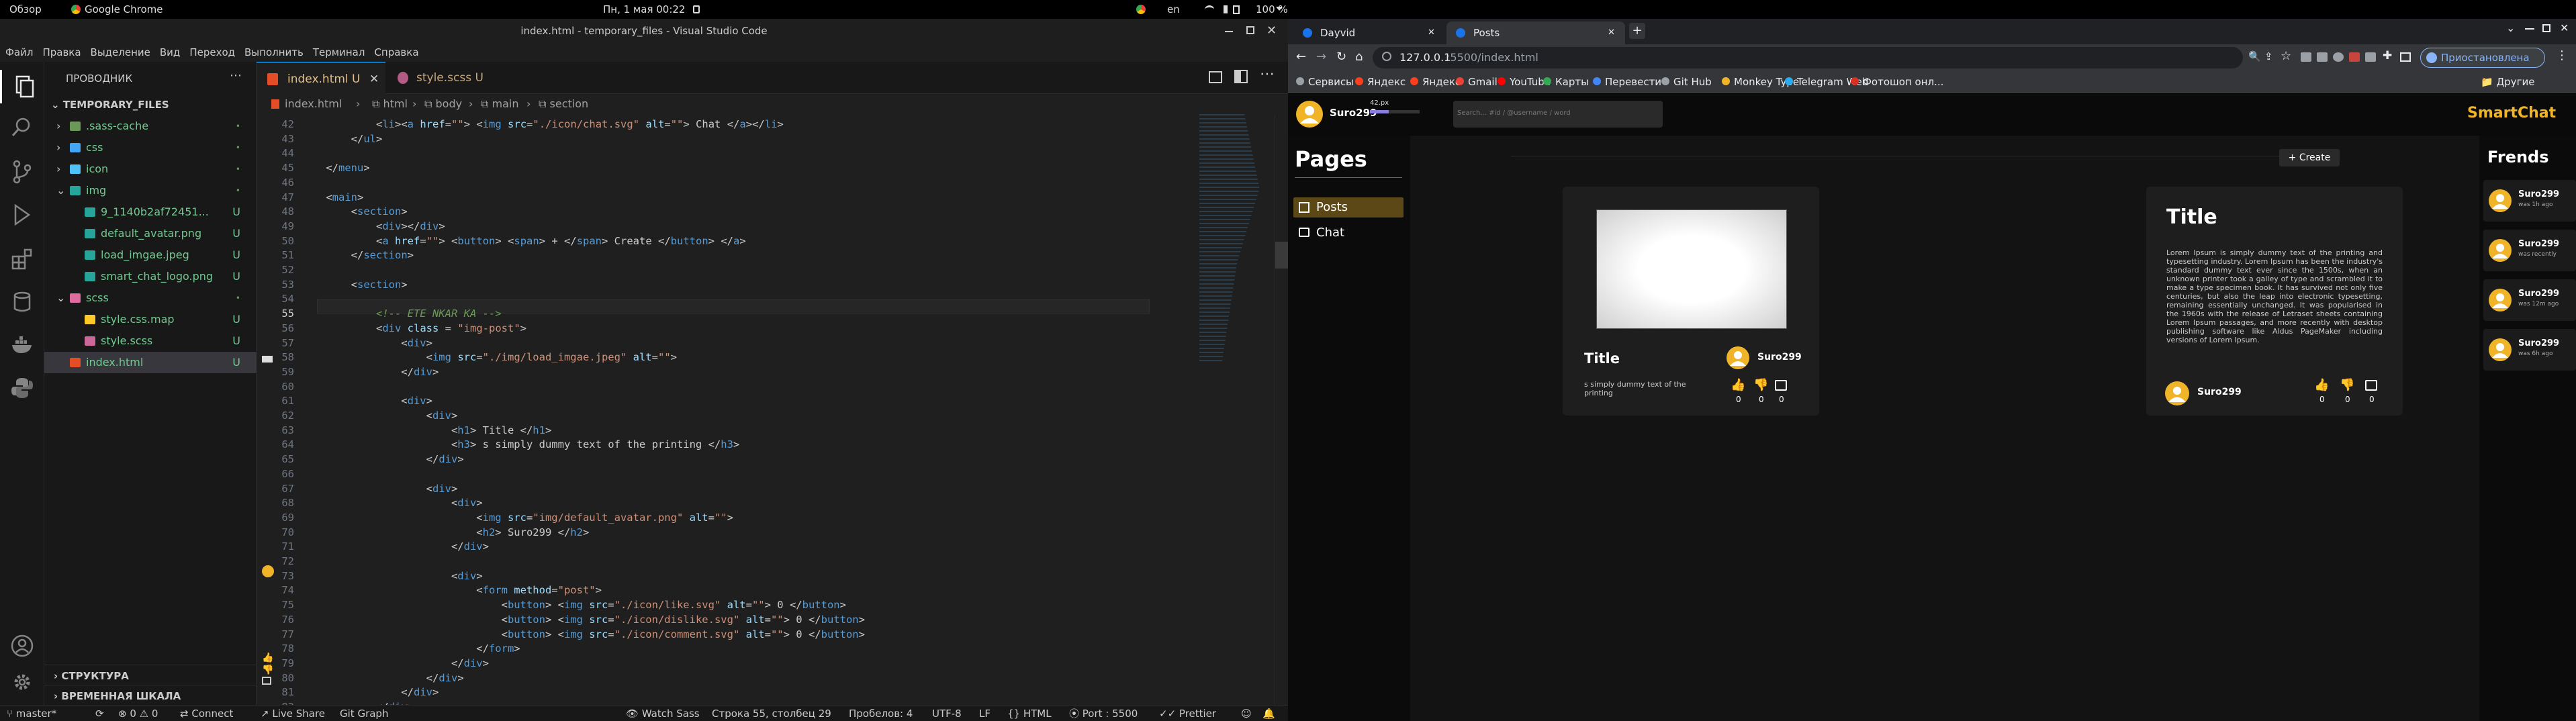  Describe the element at coordinates (206, 714) in the screenshot. I see `remote-connect: ⇄ Connect` at that location.